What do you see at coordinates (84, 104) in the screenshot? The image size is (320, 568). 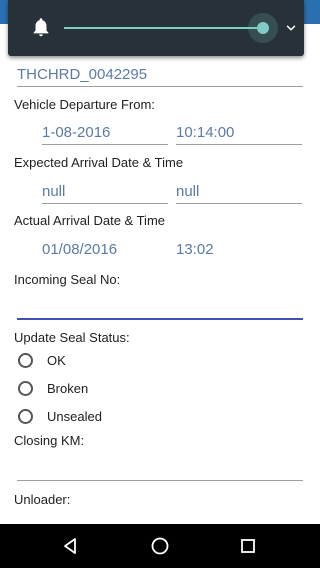 I see `departure-label: Vehicle Departure From:` at bounding box center [84, 104].